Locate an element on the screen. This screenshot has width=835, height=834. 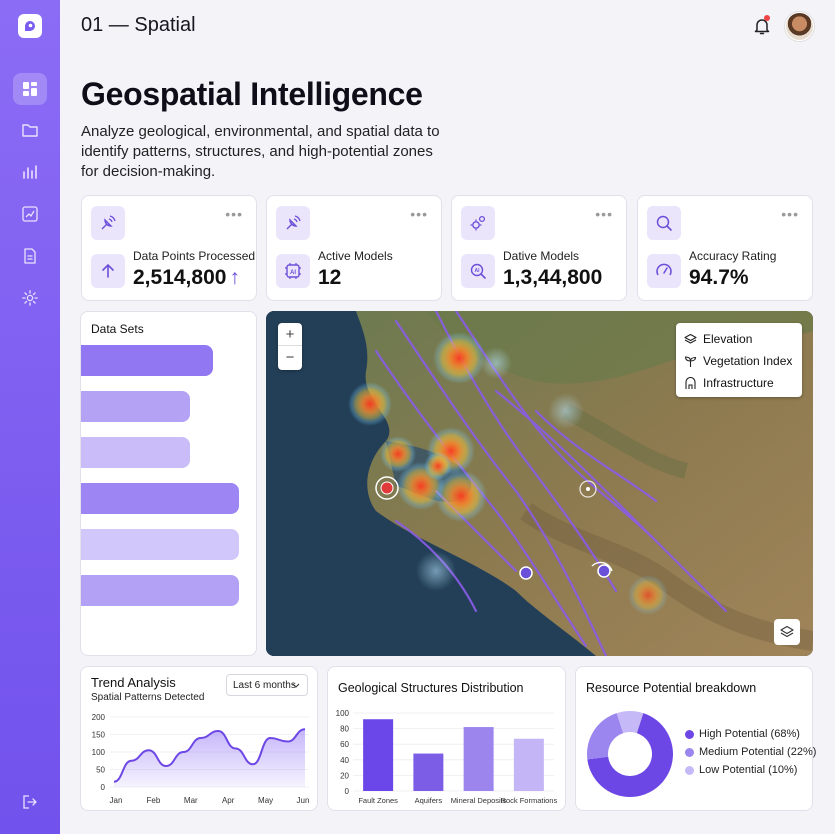
sidebar-item-settings is located at coordinates (30, 298).